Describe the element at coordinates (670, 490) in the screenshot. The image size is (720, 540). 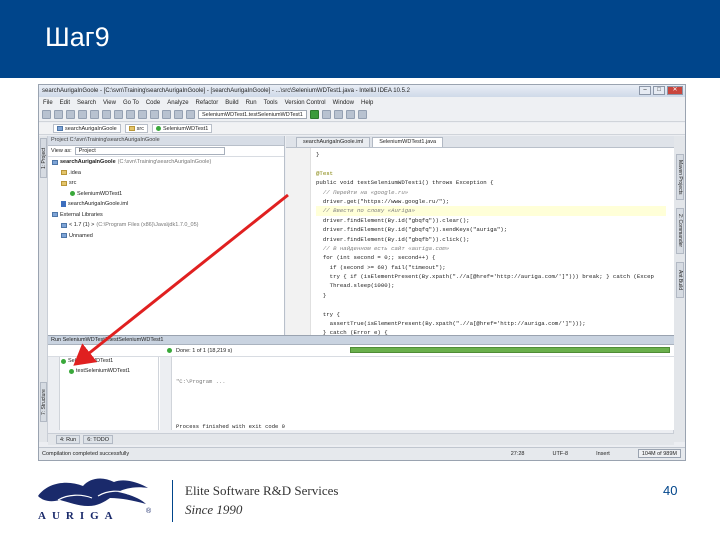
I see `page-number: 40` at that location.